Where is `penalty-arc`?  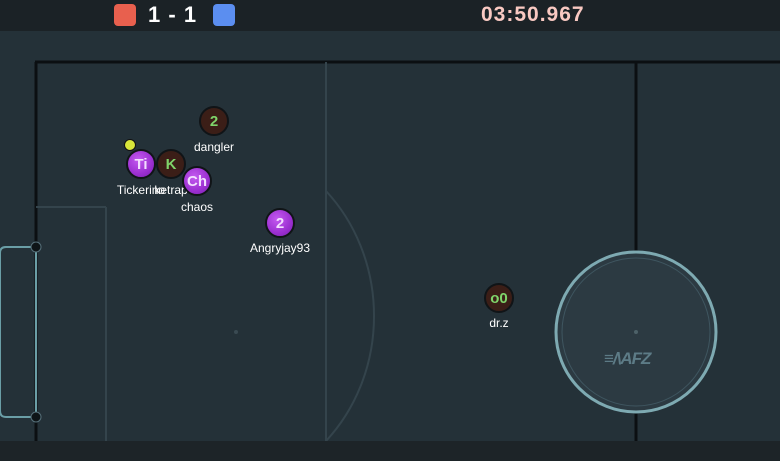 penalty-arc is located at coordinates (350, 315).